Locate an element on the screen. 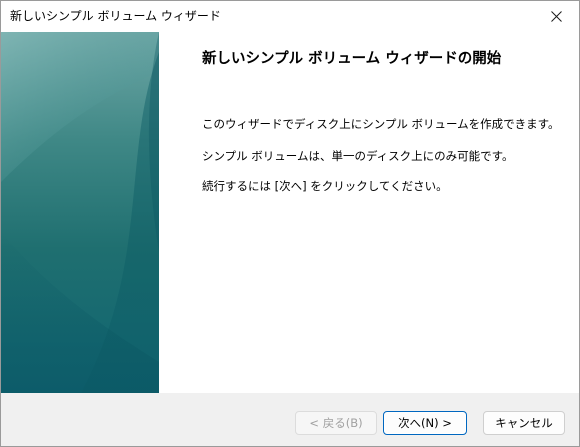 The width and height of the screenshot is (580, 447). window-title: 新しいシンプル ボリューム ウィザード is located at coordinates (115, 16).